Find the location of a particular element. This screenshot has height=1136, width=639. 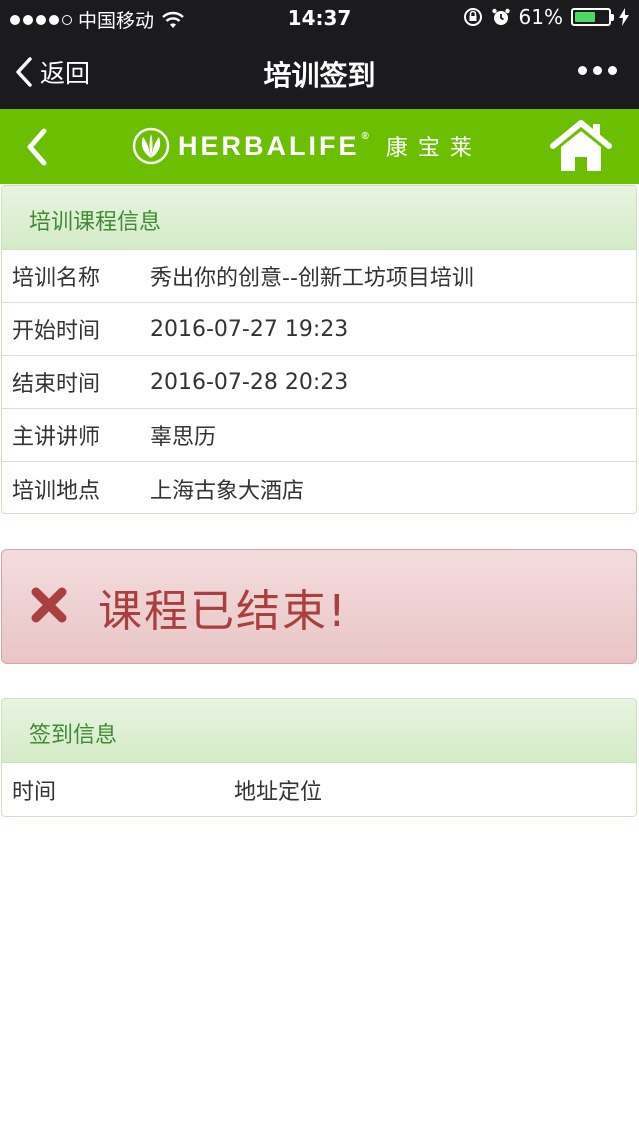

status-right: 61% is located at coordinates (546, 17).